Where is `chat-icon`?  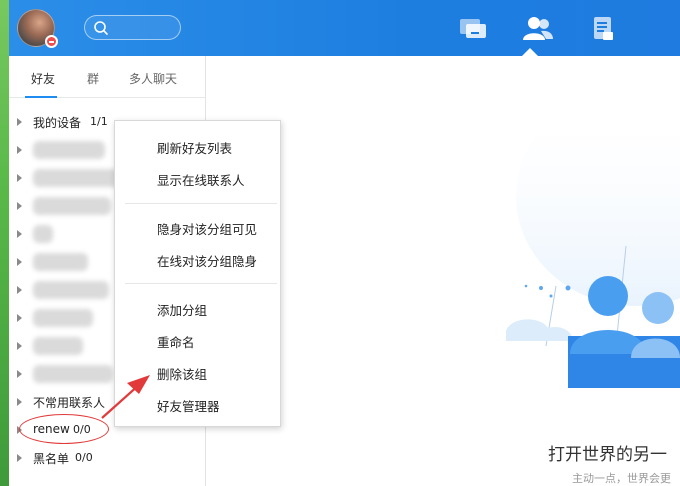
chat-icon is located at coordinates (474, 30).